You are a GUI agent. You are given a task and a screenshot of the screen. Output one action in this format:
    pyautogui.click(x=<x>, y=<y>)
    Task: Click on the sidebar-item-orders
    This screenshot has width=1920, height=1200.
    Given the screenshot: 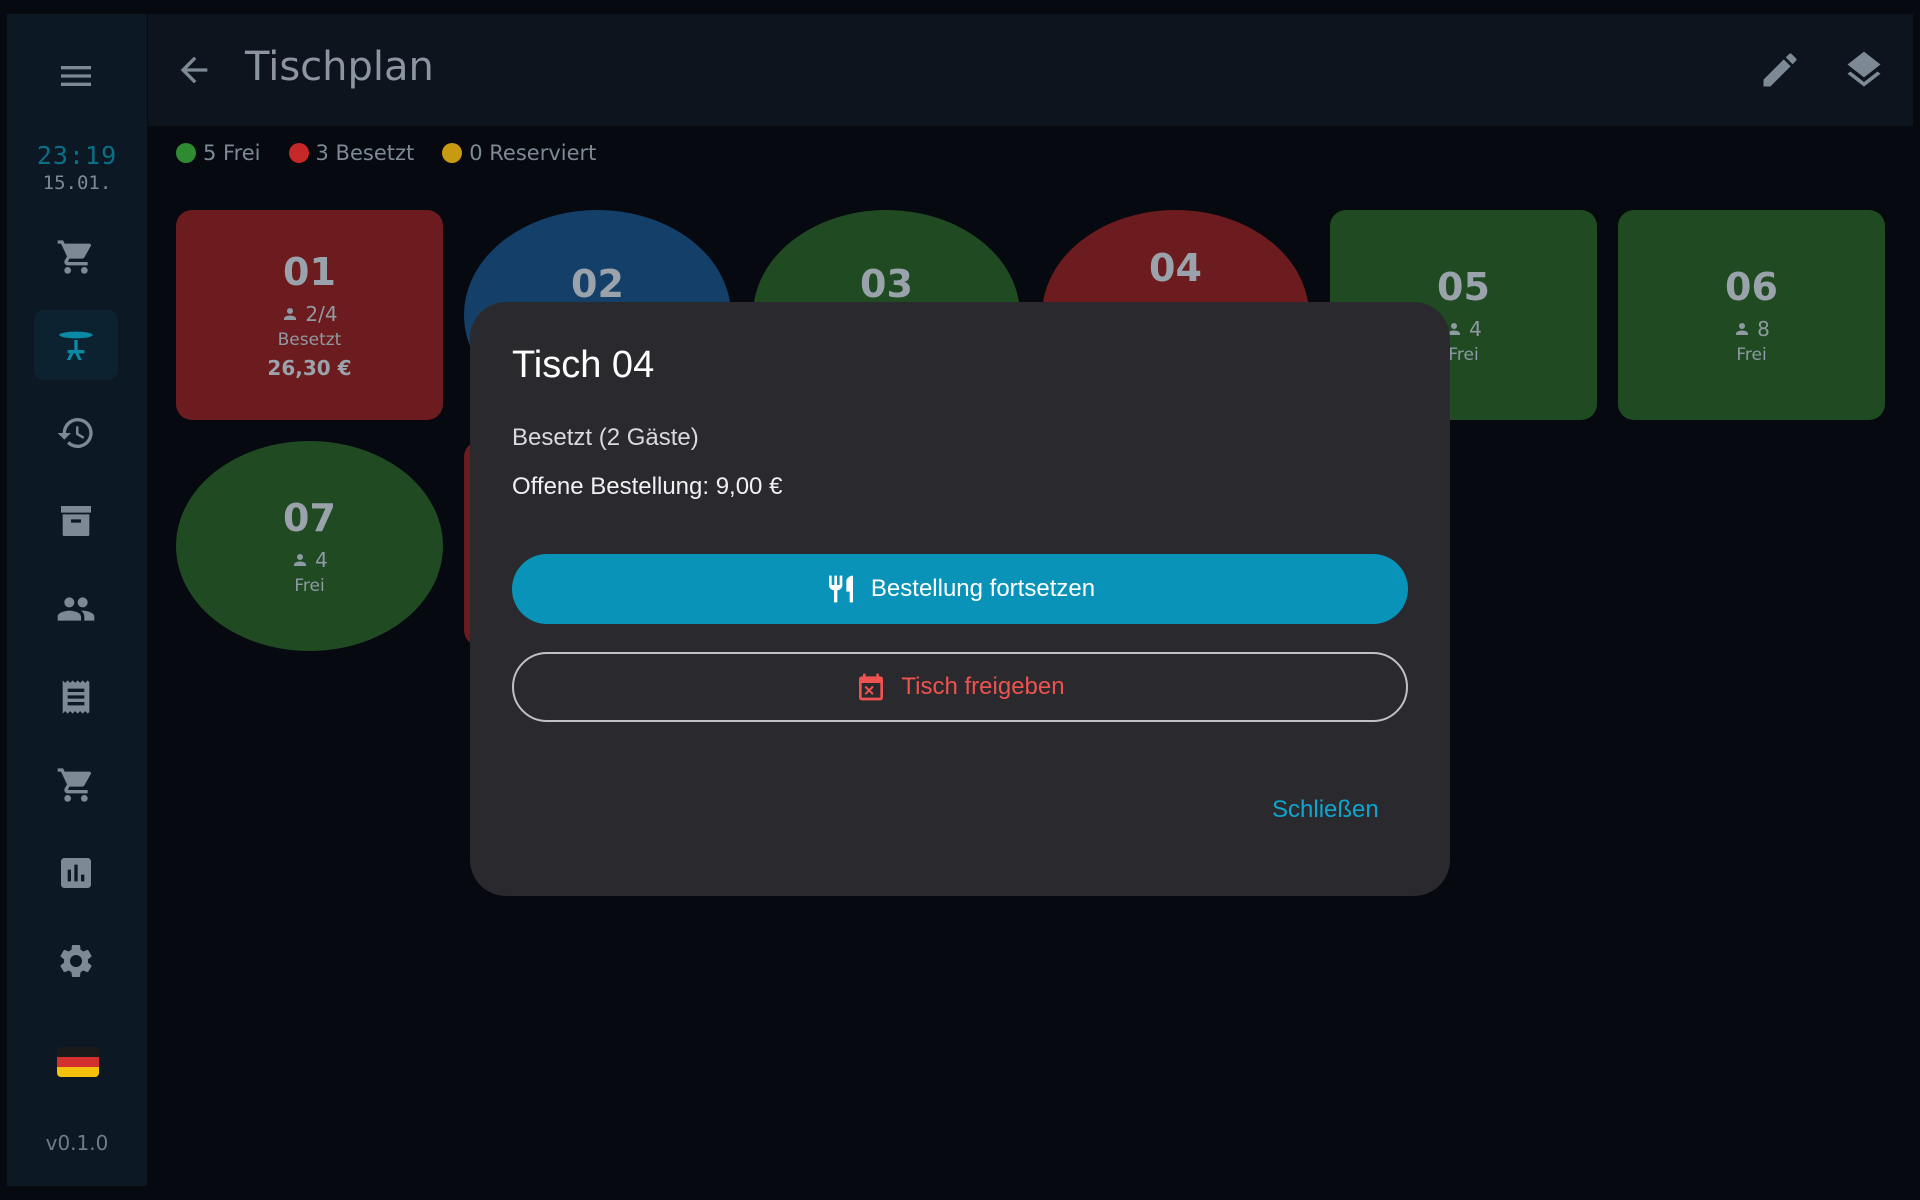 What is the action you would take?
    pyautogui.click(x=76, y=785)
    